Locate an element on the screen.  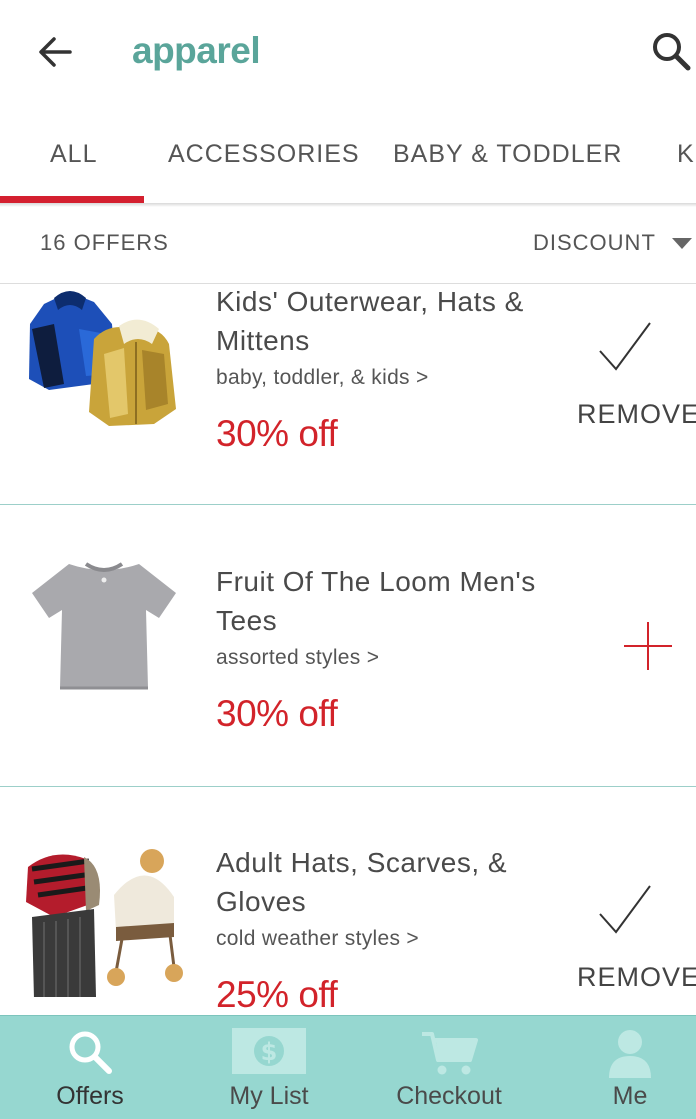
nav-label: Checkout is located at coordinates (449, 1096).